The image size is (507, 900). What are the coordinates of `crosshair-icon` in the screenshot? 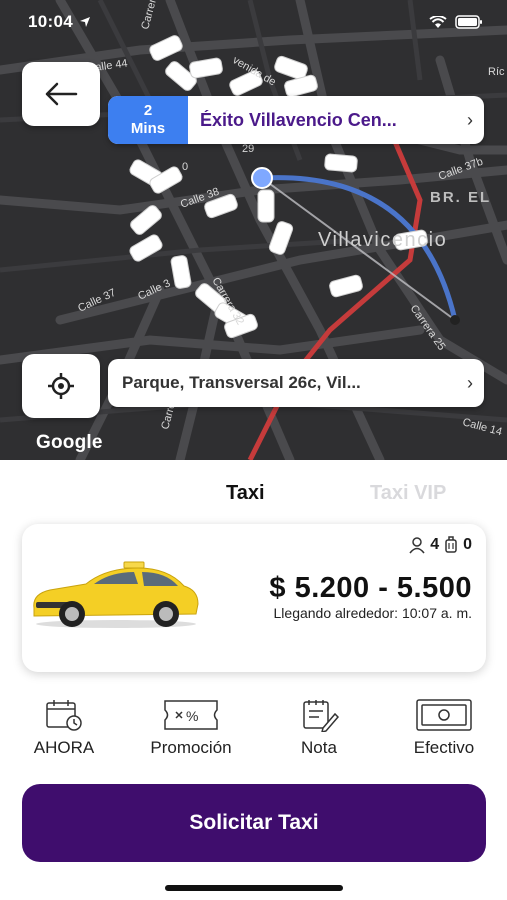 It's located at (61, 386).